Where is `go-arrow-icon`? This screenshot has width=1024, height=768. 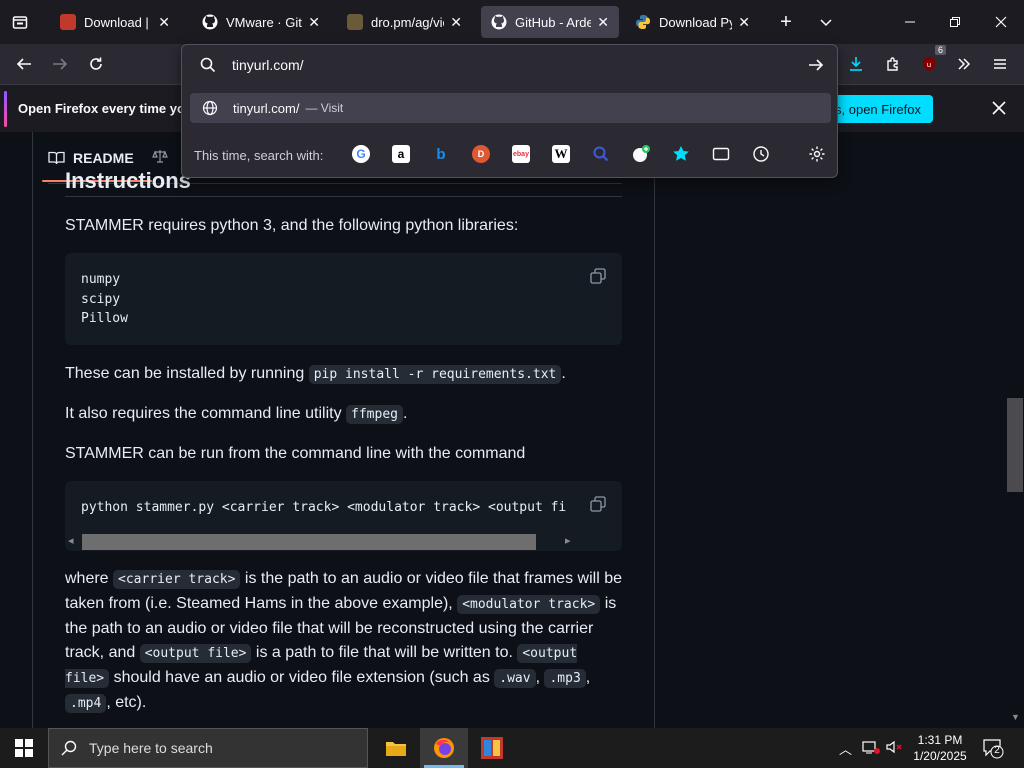 go-arrow-icon is located at coordinates (816, 65).